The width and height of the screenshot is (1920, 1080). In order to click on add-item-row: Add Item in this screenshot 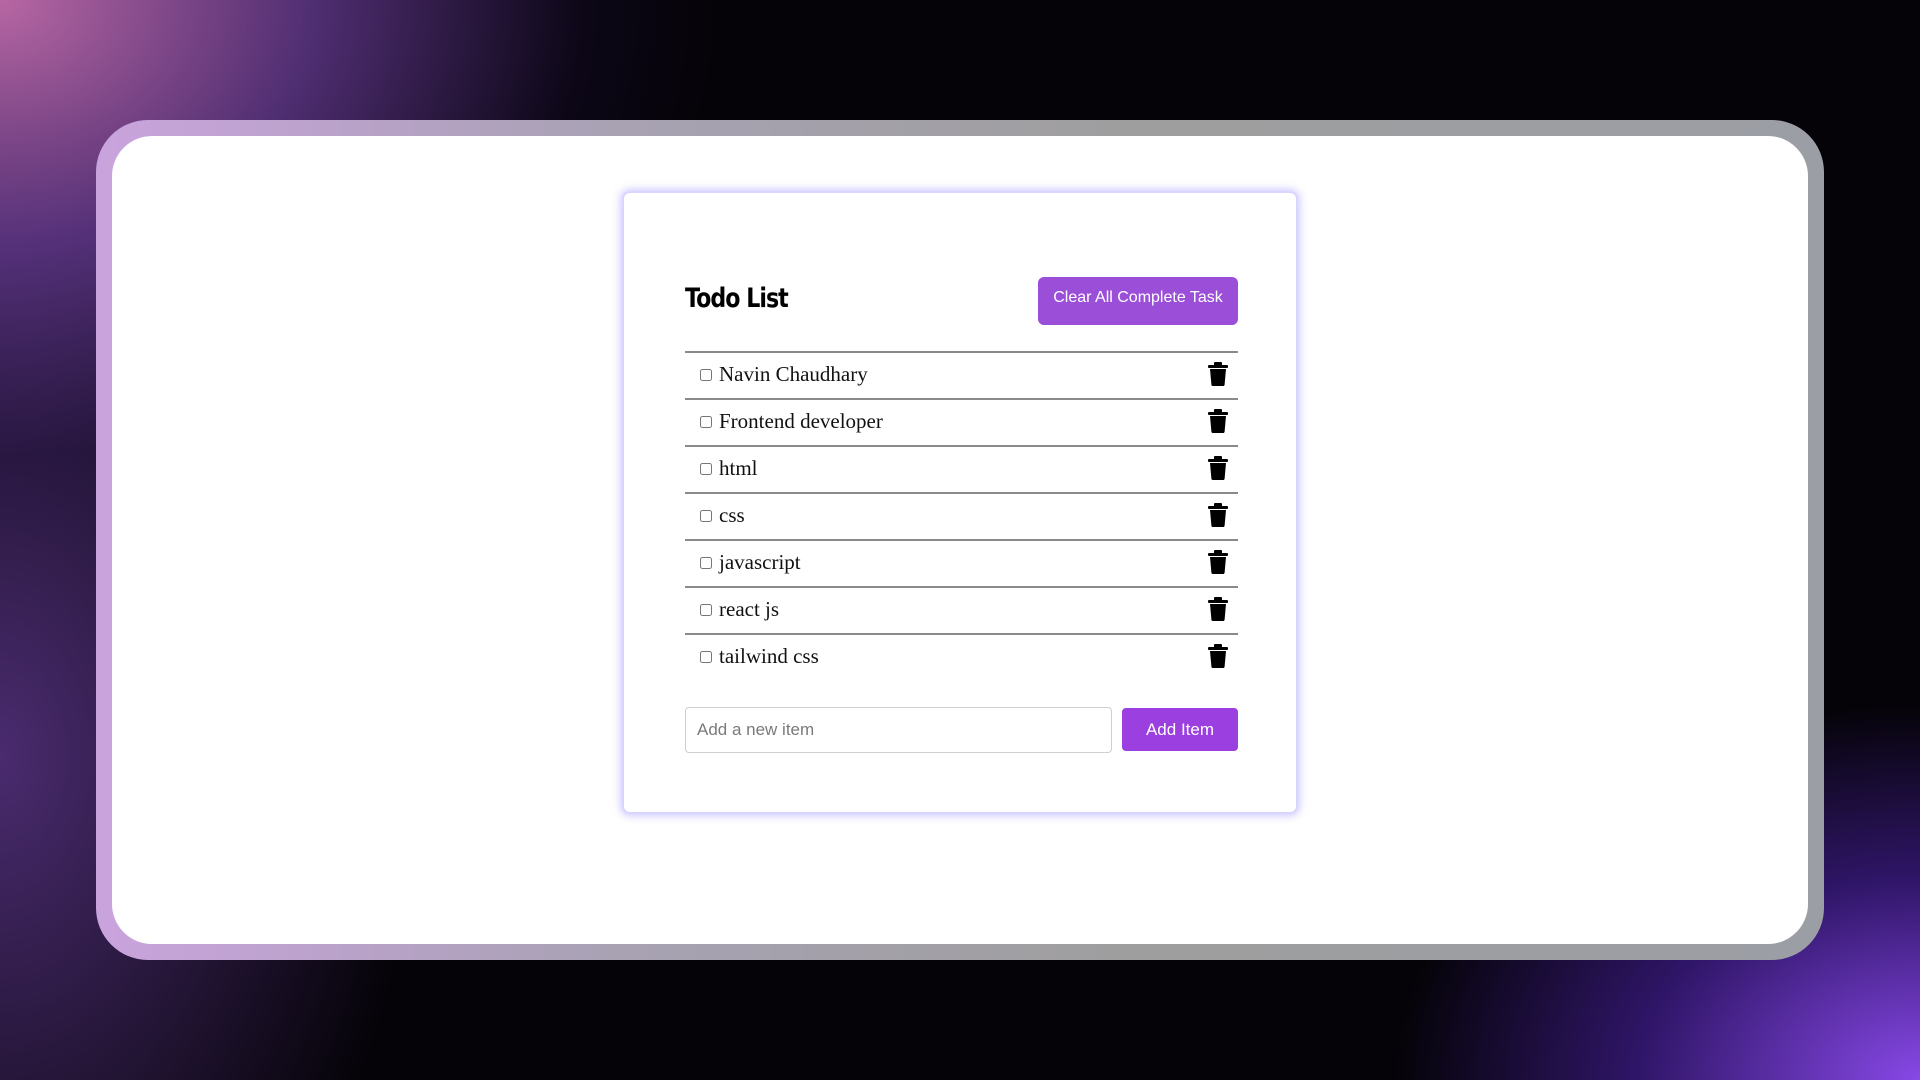, I will do `click(961, 730)`.